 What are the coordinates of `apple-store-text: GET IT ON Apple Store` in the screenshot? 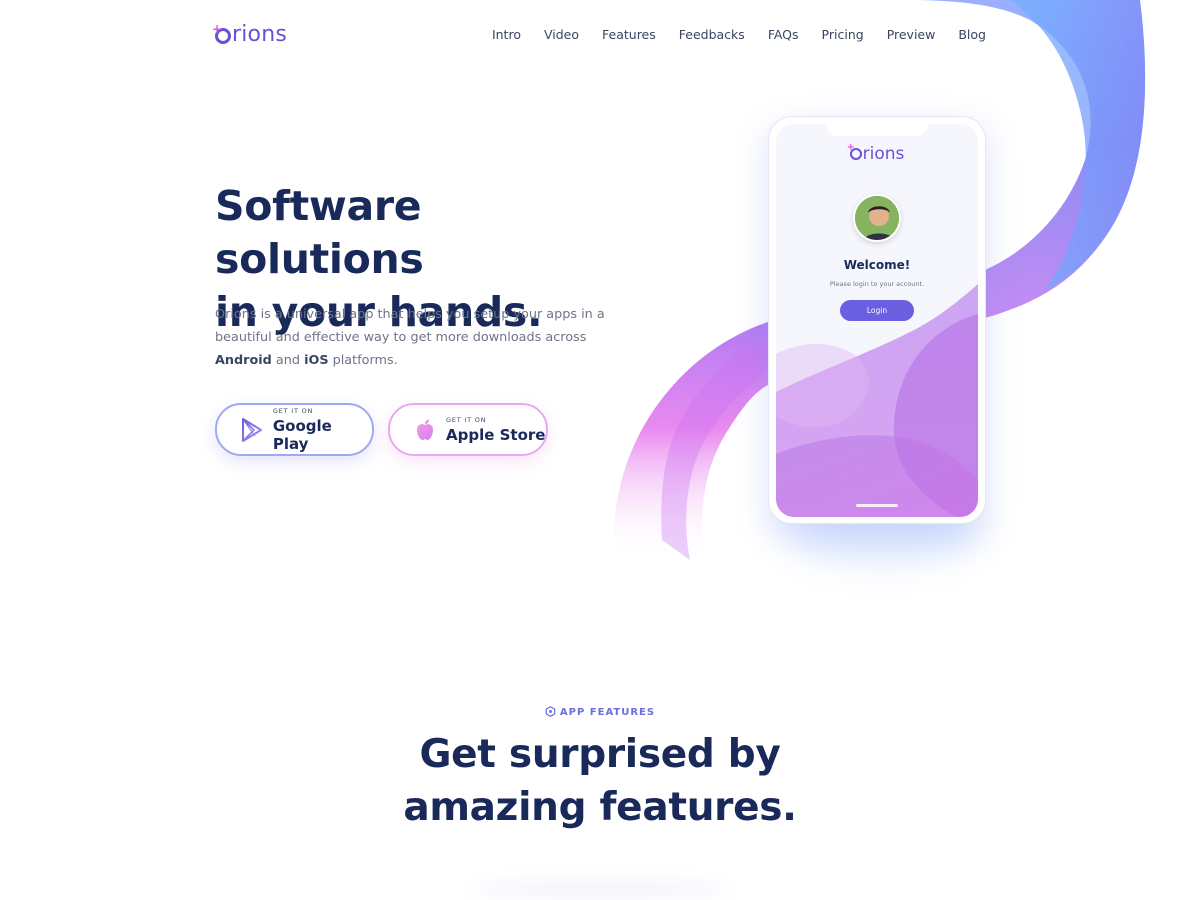 It's located at (495, 430).